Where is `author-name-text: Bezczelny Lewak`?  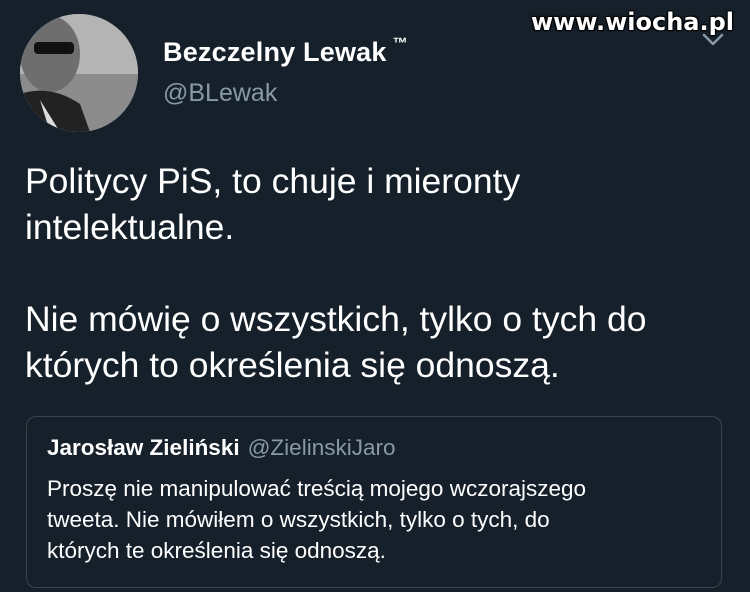 author-name-text: Bezczelny Lewak is located at coordinates (275, 52).